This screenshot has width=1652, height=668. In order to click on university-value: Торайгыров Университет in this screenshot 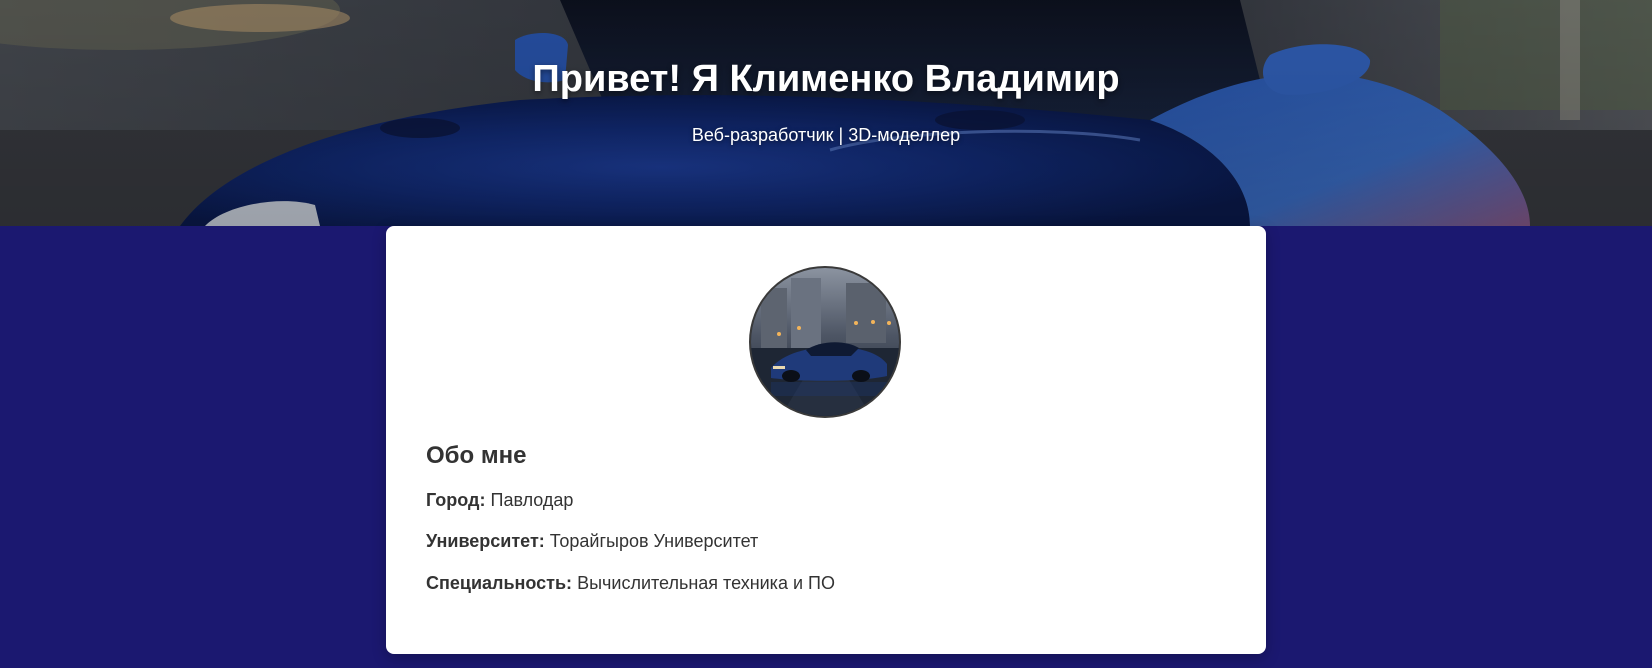, I will do `click(654, 541)`.